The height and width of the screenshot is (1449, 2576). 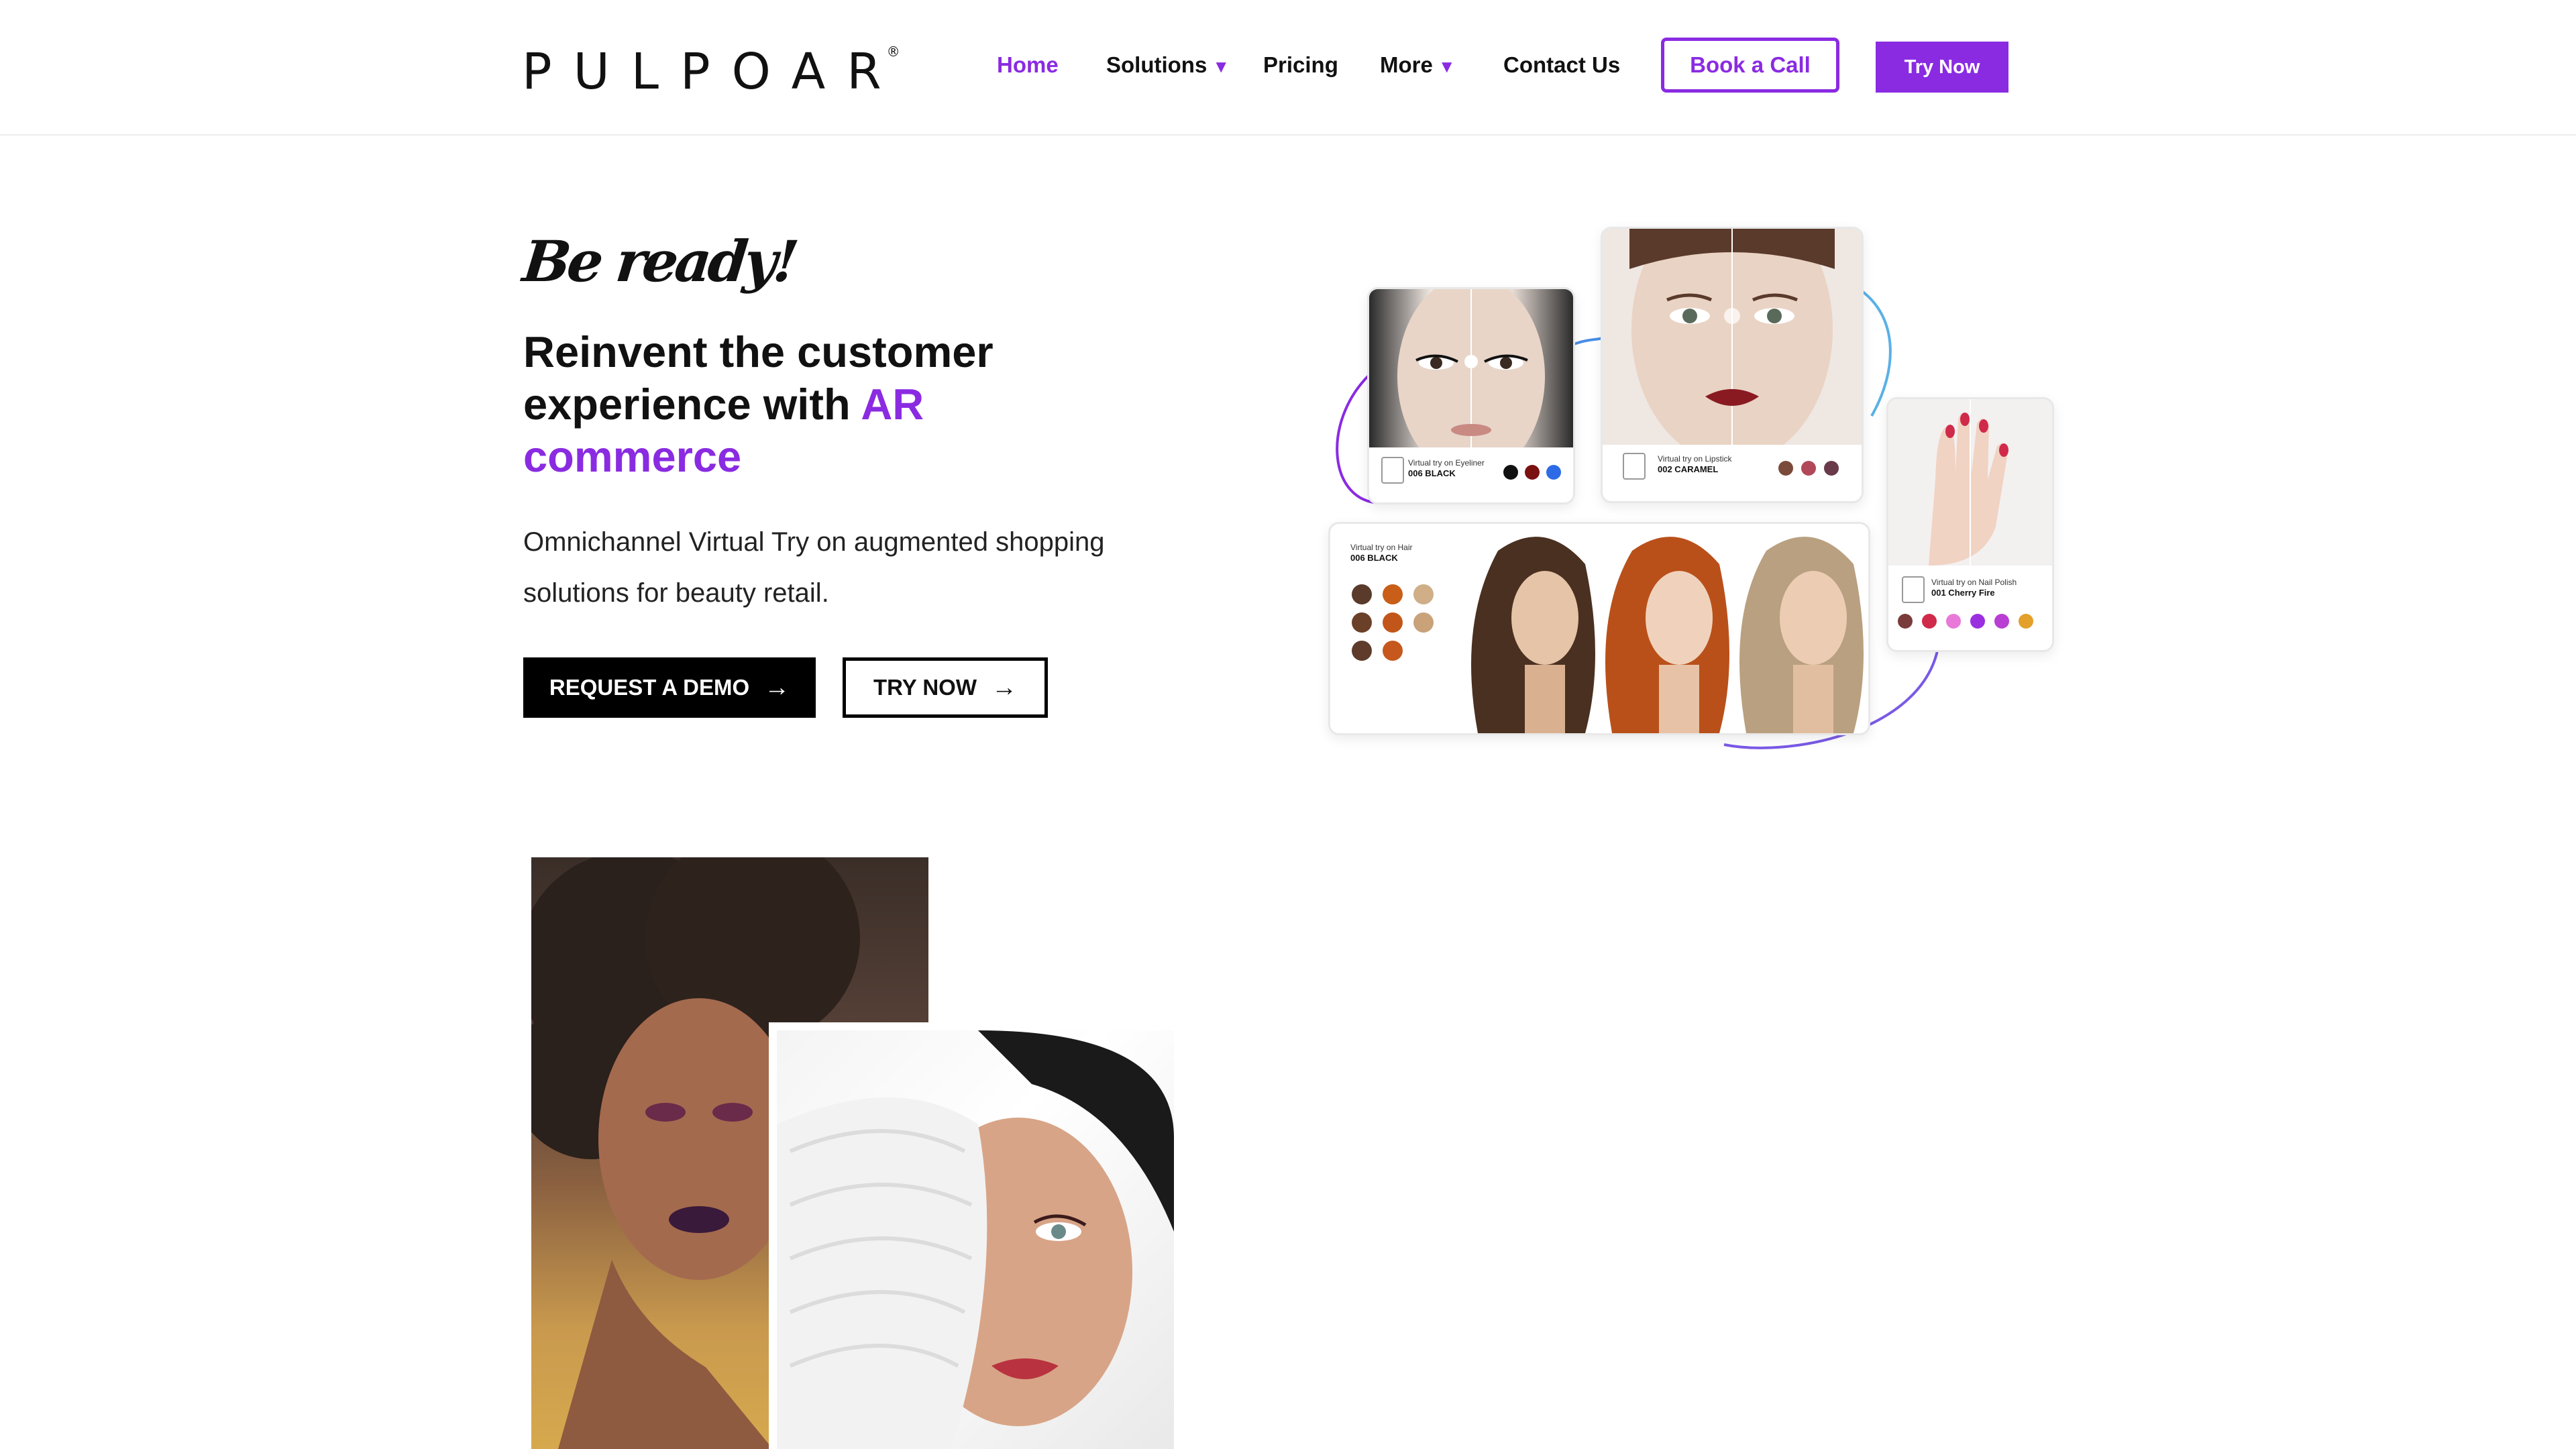 I want to click on lipstick-product-icon, so click(x=1634, y=466).